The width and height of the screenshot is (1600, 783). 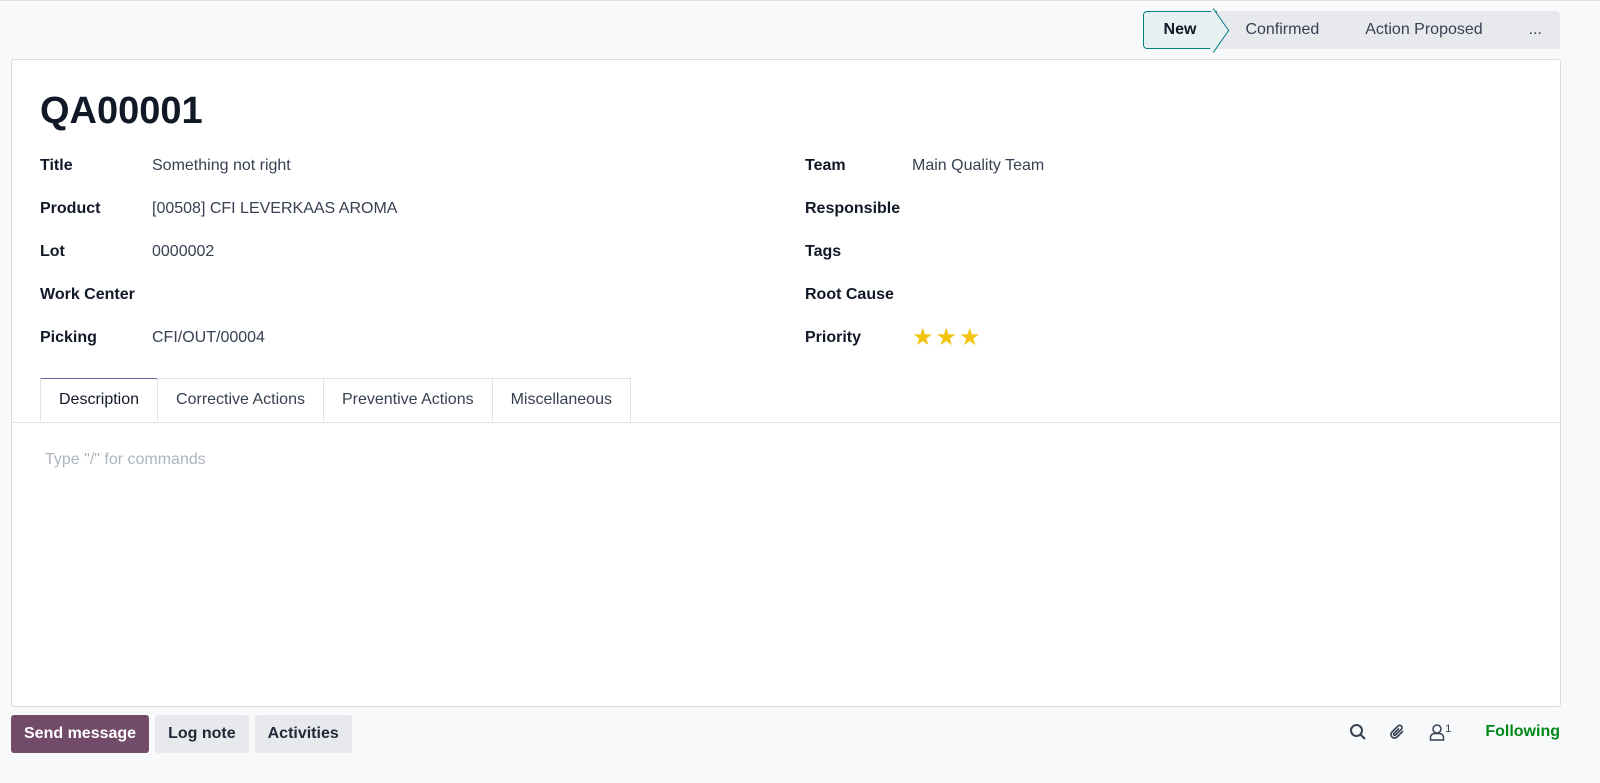 I want to click on field-team: Team Main Quality Team, so click(x=924, y=166).